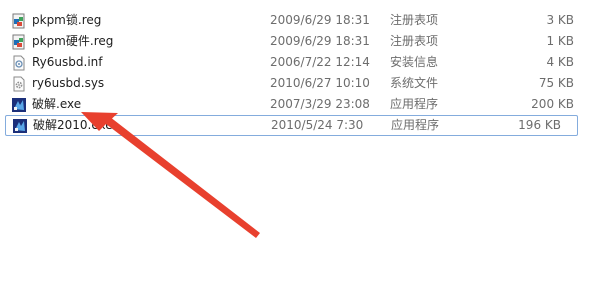  What do you see at coordinates (414, 62) in the screenshot?
I see `file-type: 安装信息` at bounding box center [414, 62].